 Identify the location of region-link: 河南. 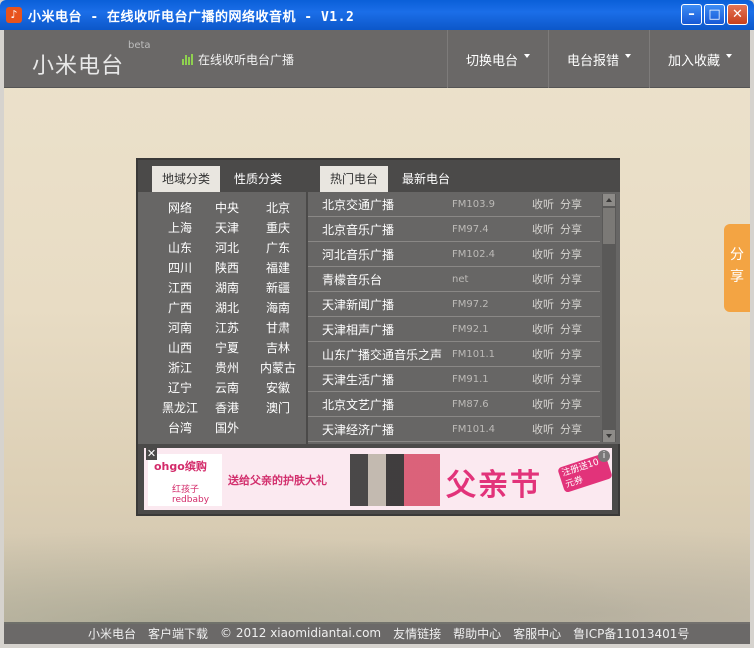
(180, 328).